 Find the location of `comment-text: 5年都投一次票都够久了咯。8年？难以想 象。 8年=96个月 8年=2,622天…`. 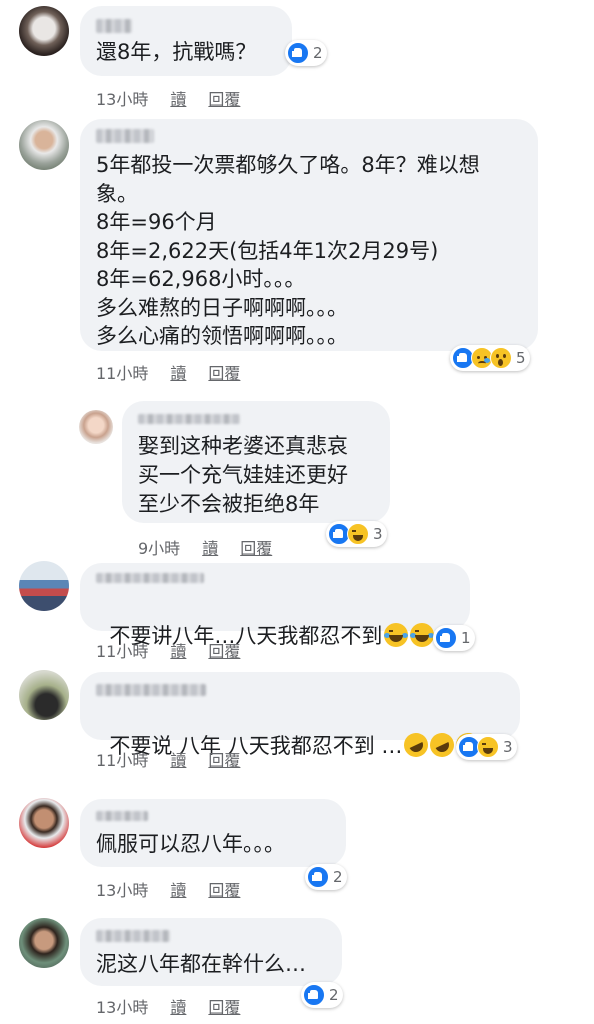

comment-text: 5年都投一次票都够久了咯。8年？难以想 象。 8年=96个月 8年=2,622天… is located at coordinates (288, 250).